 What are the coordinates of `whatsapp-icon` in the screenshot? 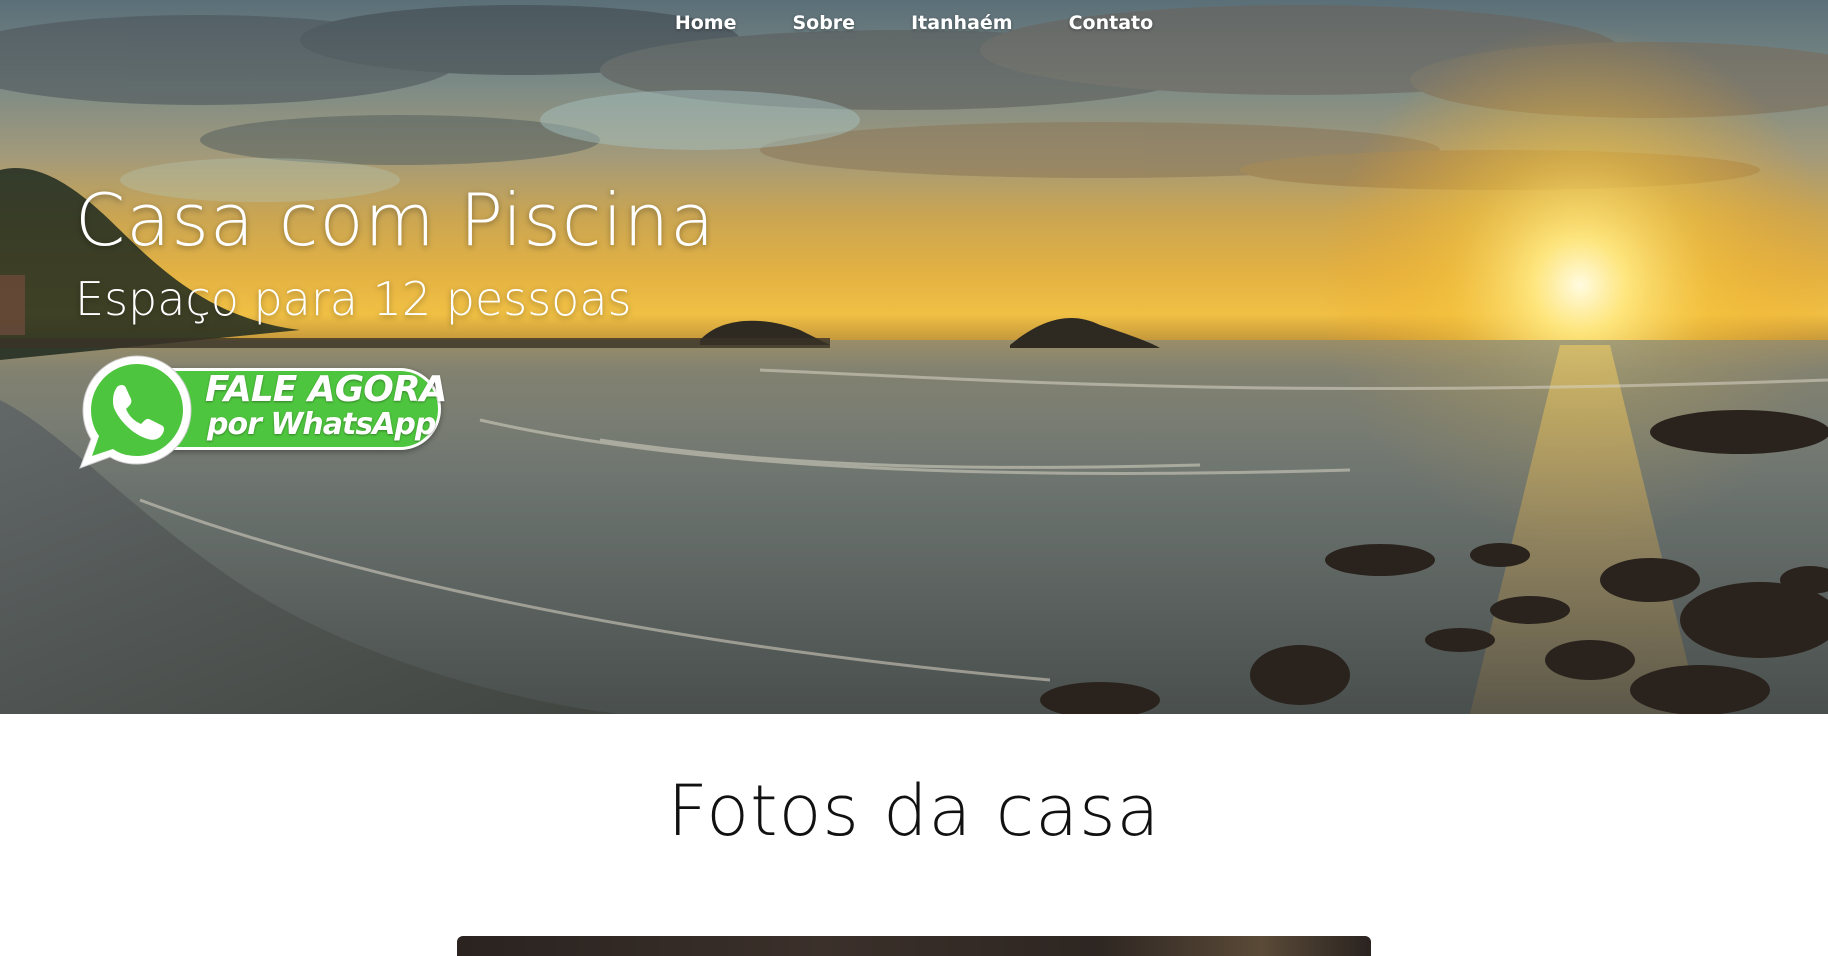 It's located at (135, 412).